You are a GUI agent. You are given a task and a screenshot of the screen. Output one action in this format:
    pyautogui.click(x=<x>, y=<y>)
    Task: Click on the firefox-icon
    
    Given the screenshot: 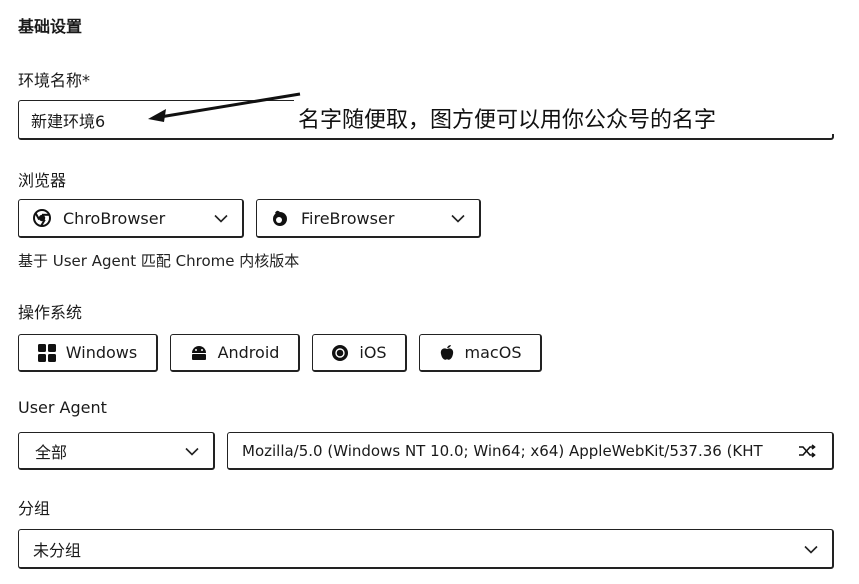 What is the action you would take?
    pyautogui.click(x=280, y=218)
    